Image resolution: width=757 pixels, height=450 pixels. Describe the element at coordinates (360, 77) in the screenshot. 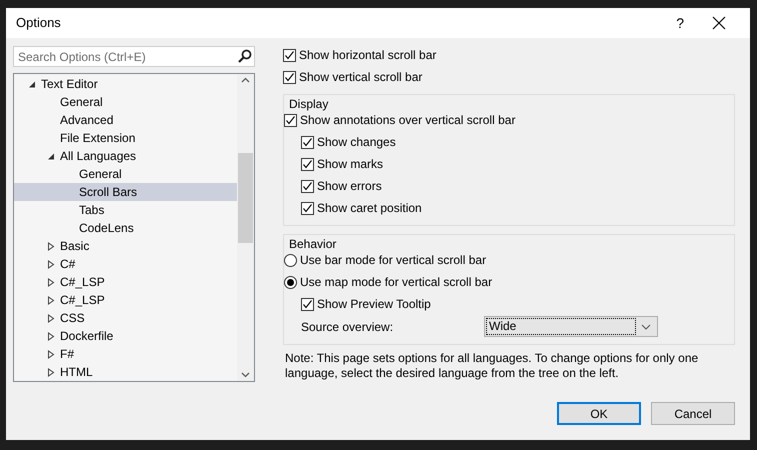

I see `checkbox-label: Show vertical scroll bar` at that location.